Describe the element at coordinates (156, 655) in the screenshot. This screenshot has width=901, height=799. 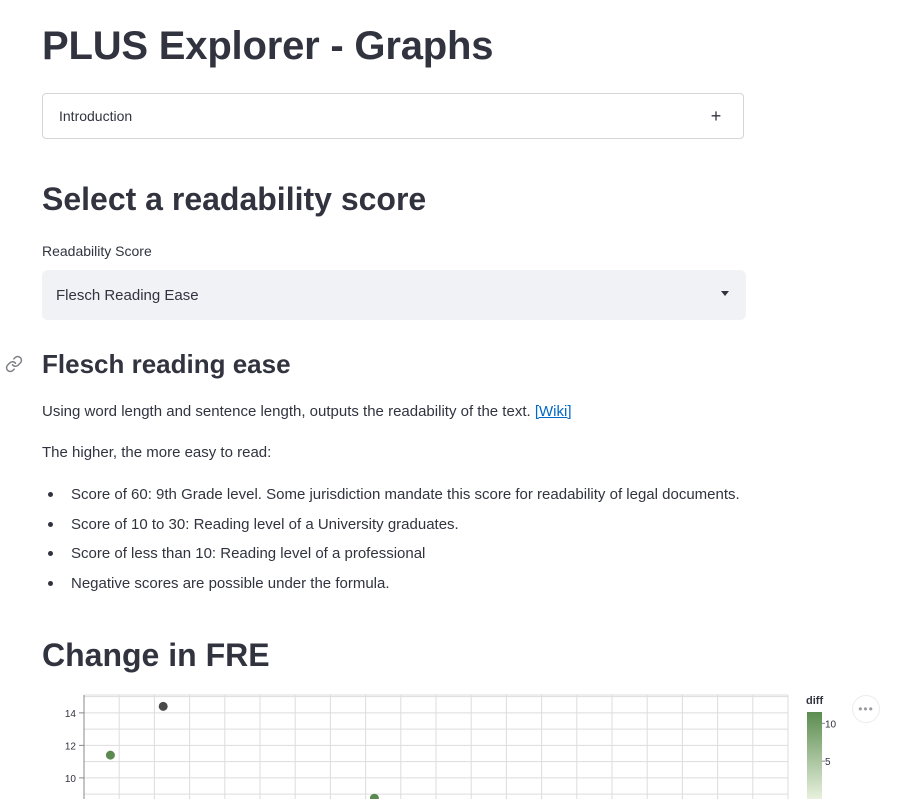
I see `change-heading: Change in FRE` at that location.